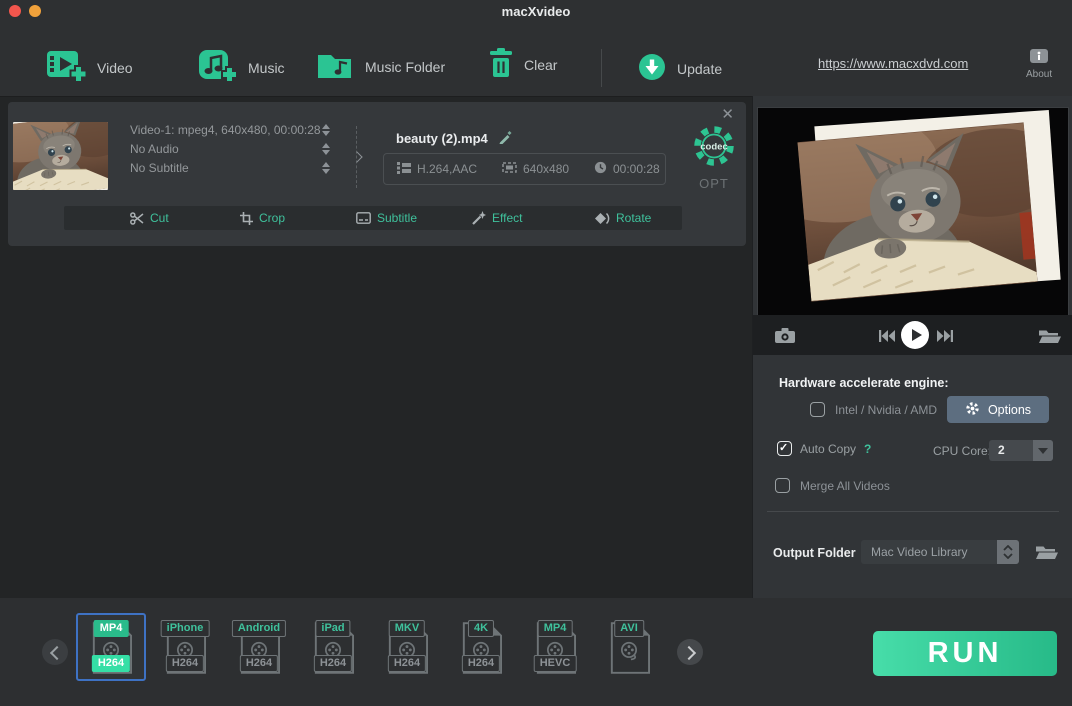  Describe the element at coordinates (680, 68) in the screenshot. I see `update-button: Update` at that location.